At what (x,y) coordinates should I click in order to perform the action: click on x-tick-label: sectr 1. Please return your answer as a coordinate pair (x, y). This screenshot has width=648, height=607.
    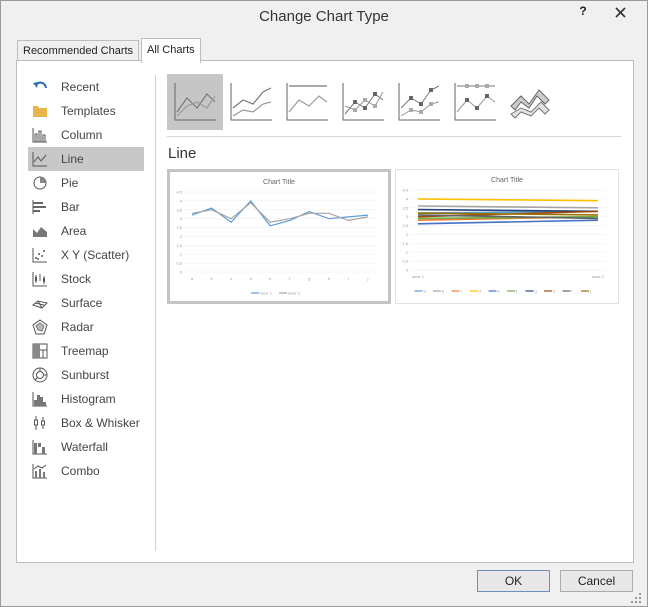
    Looking at the image, I should click on (418, 276).